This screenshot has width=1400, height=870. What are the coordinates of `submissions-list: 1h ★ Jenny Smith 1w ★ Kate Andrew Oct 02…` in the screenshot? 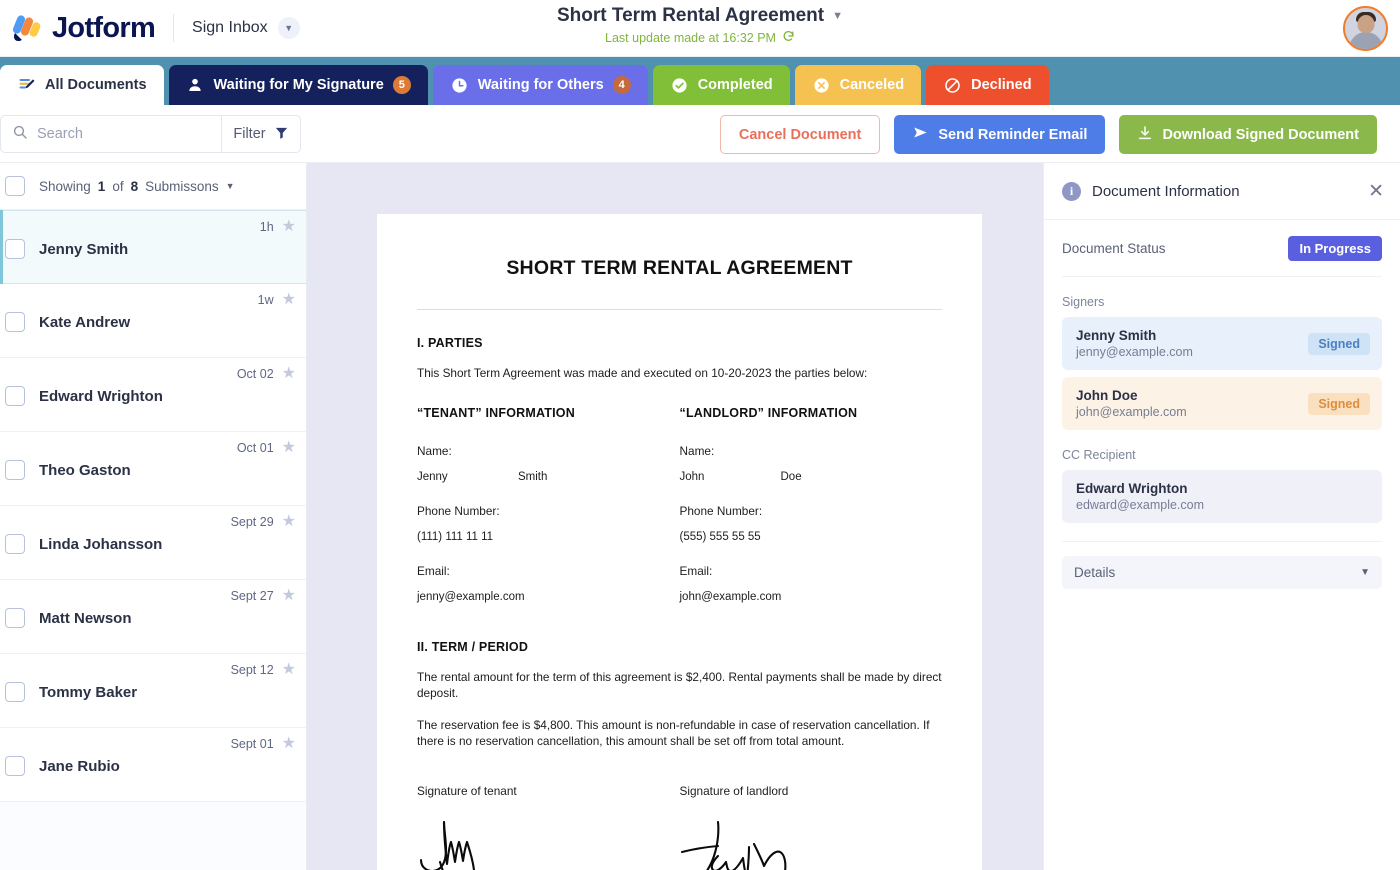 It's located at (153, 506).